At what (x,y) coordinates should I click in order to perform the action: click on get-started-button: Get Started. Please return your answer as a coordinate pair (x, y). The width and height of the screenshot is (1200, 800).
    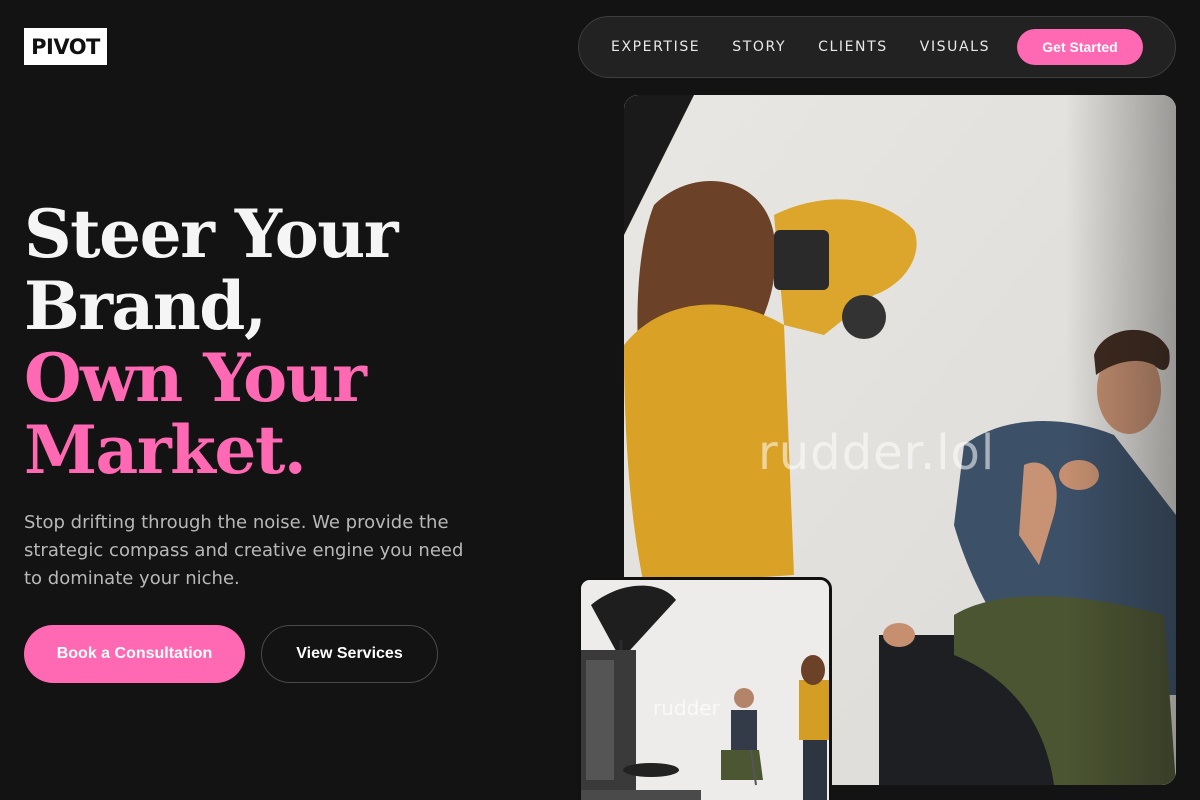
    Looking at the image, I should click on (1080, 47).